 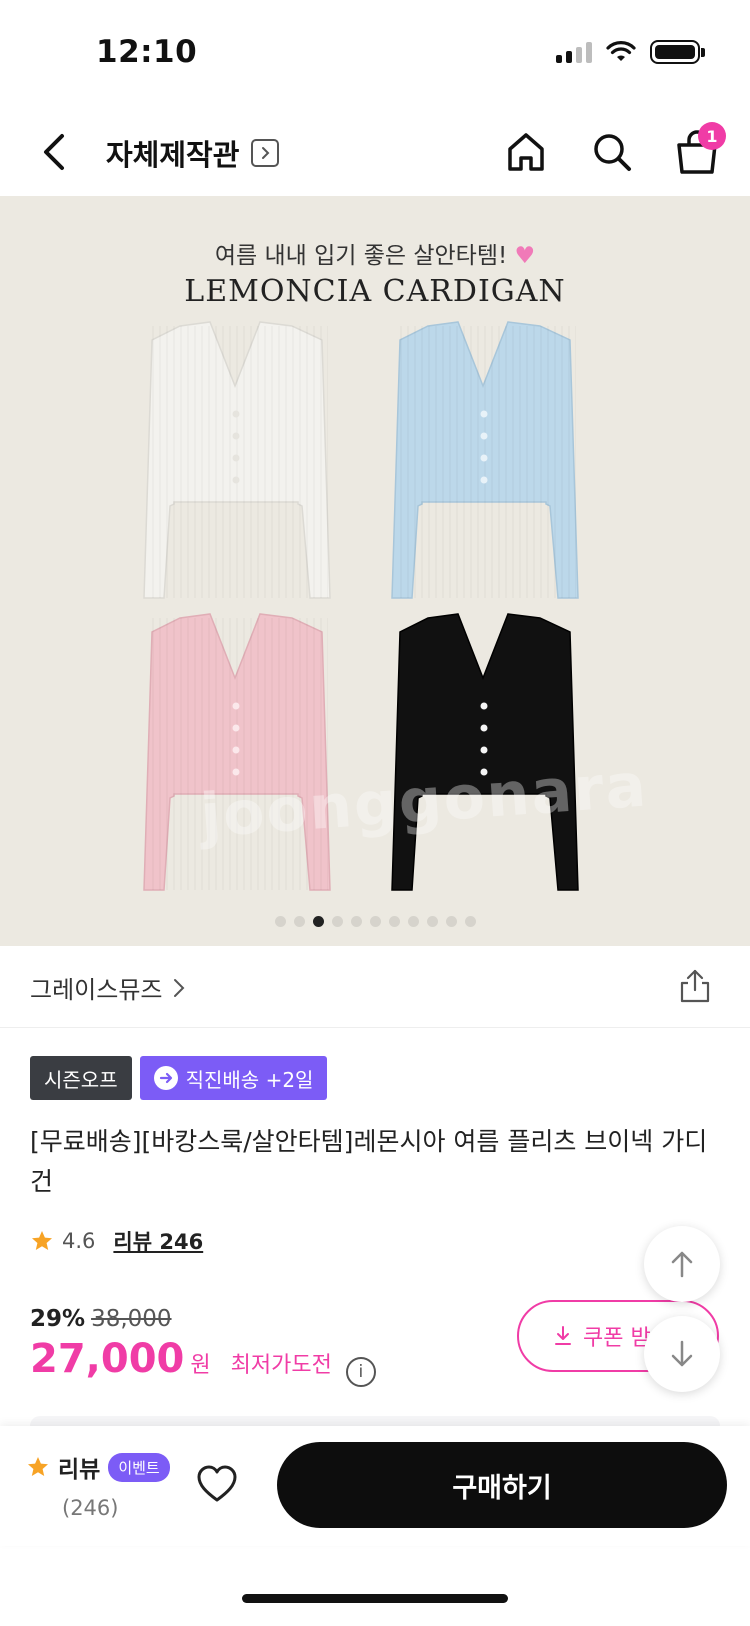 What do you see at coordinates (695, 986) in the screenshot?
I see `share-icon` at bounding box center [695, 986].